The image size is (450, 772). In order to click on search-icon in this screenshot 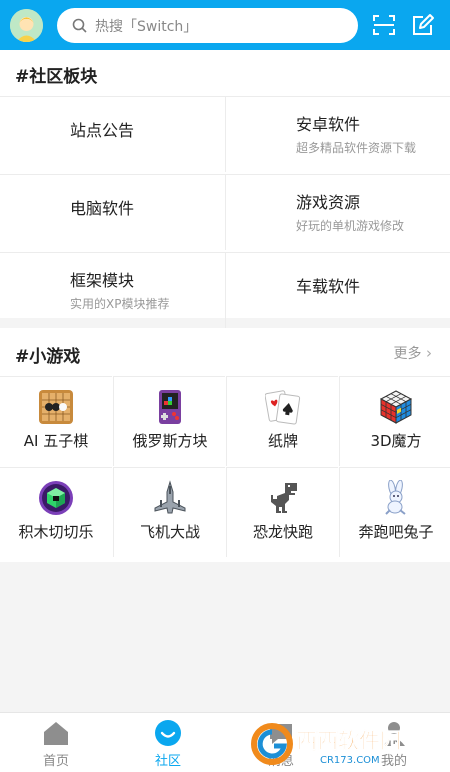, I will do `click(79, 25)`.